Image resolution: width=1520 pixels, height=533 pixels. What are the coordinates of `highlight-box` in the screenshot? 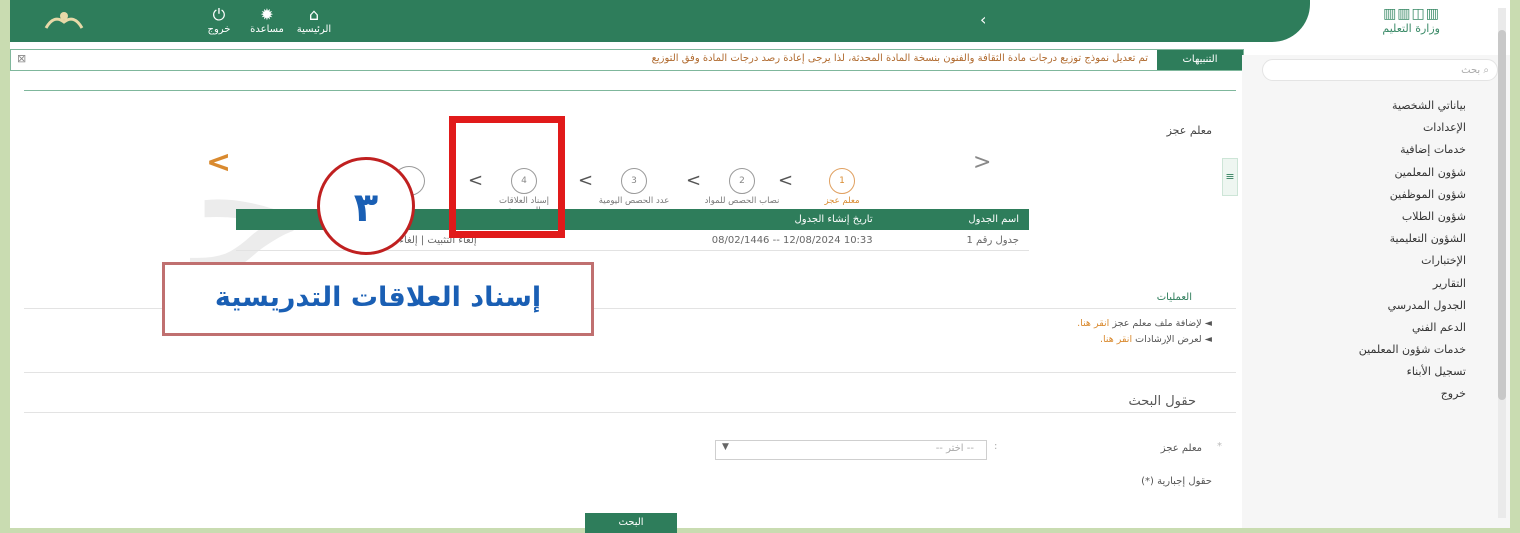 It's located at (507, 177).